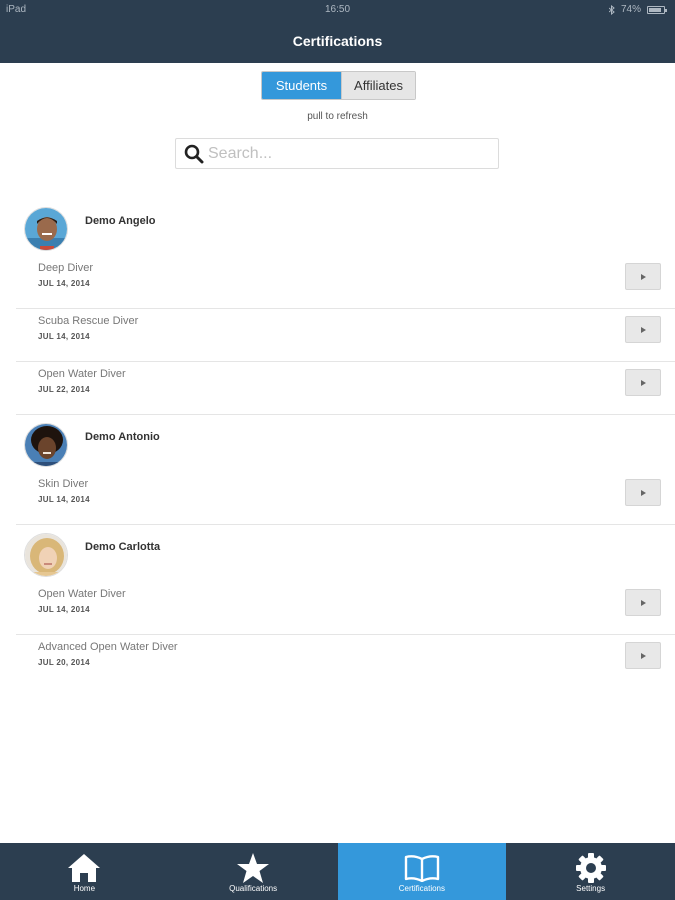 The width and height of the screenshot is (675, 900). What do you see at coordinates (64, 662) in the screenshot?
I see `certification-date: JUL 20, 2014` at bounding box center [64, 662].